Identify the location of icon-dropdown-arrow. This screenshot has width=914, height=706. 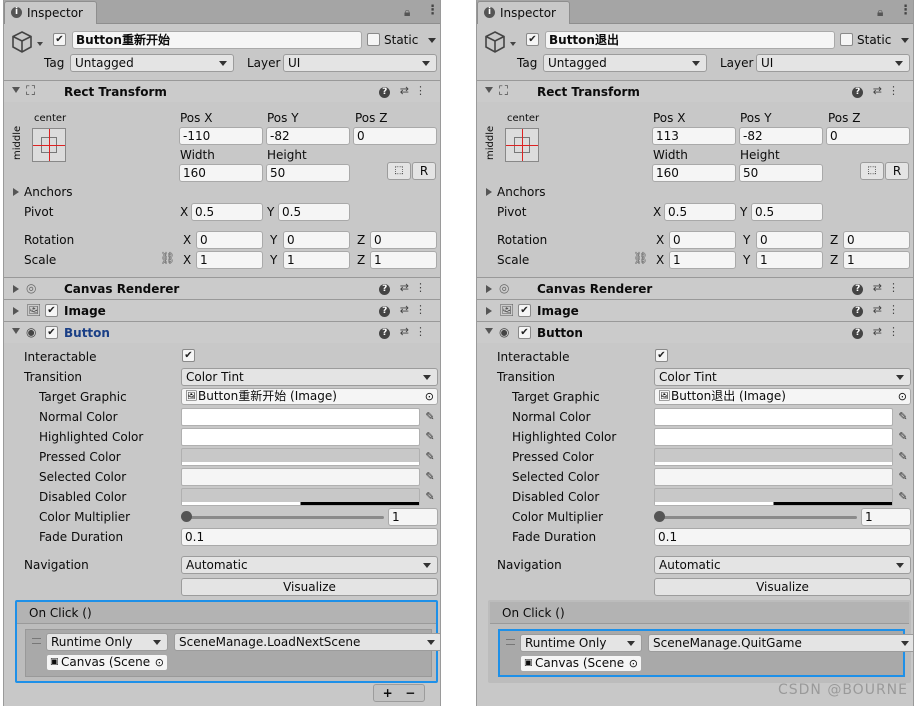
(40, 44).